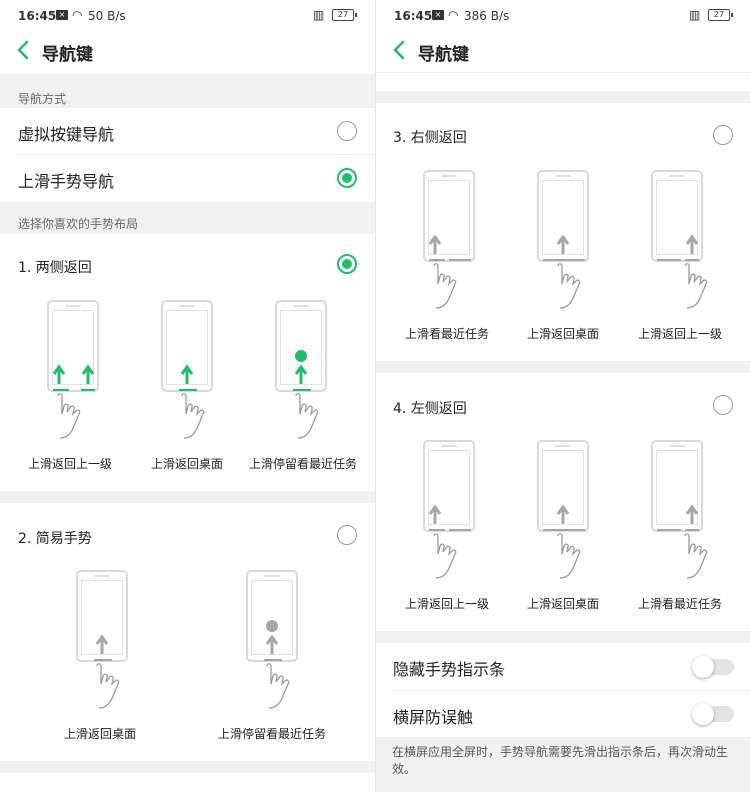 The image size is (750, 792). Describe the element at coordinates (187, 16) in the screenshot. I see `status-bar: 16:45 × ◠ 50 B/s ▥ 27` at that location.